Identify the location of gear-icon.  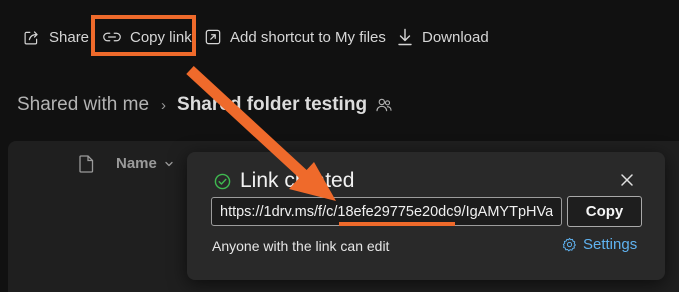
(569, 244).